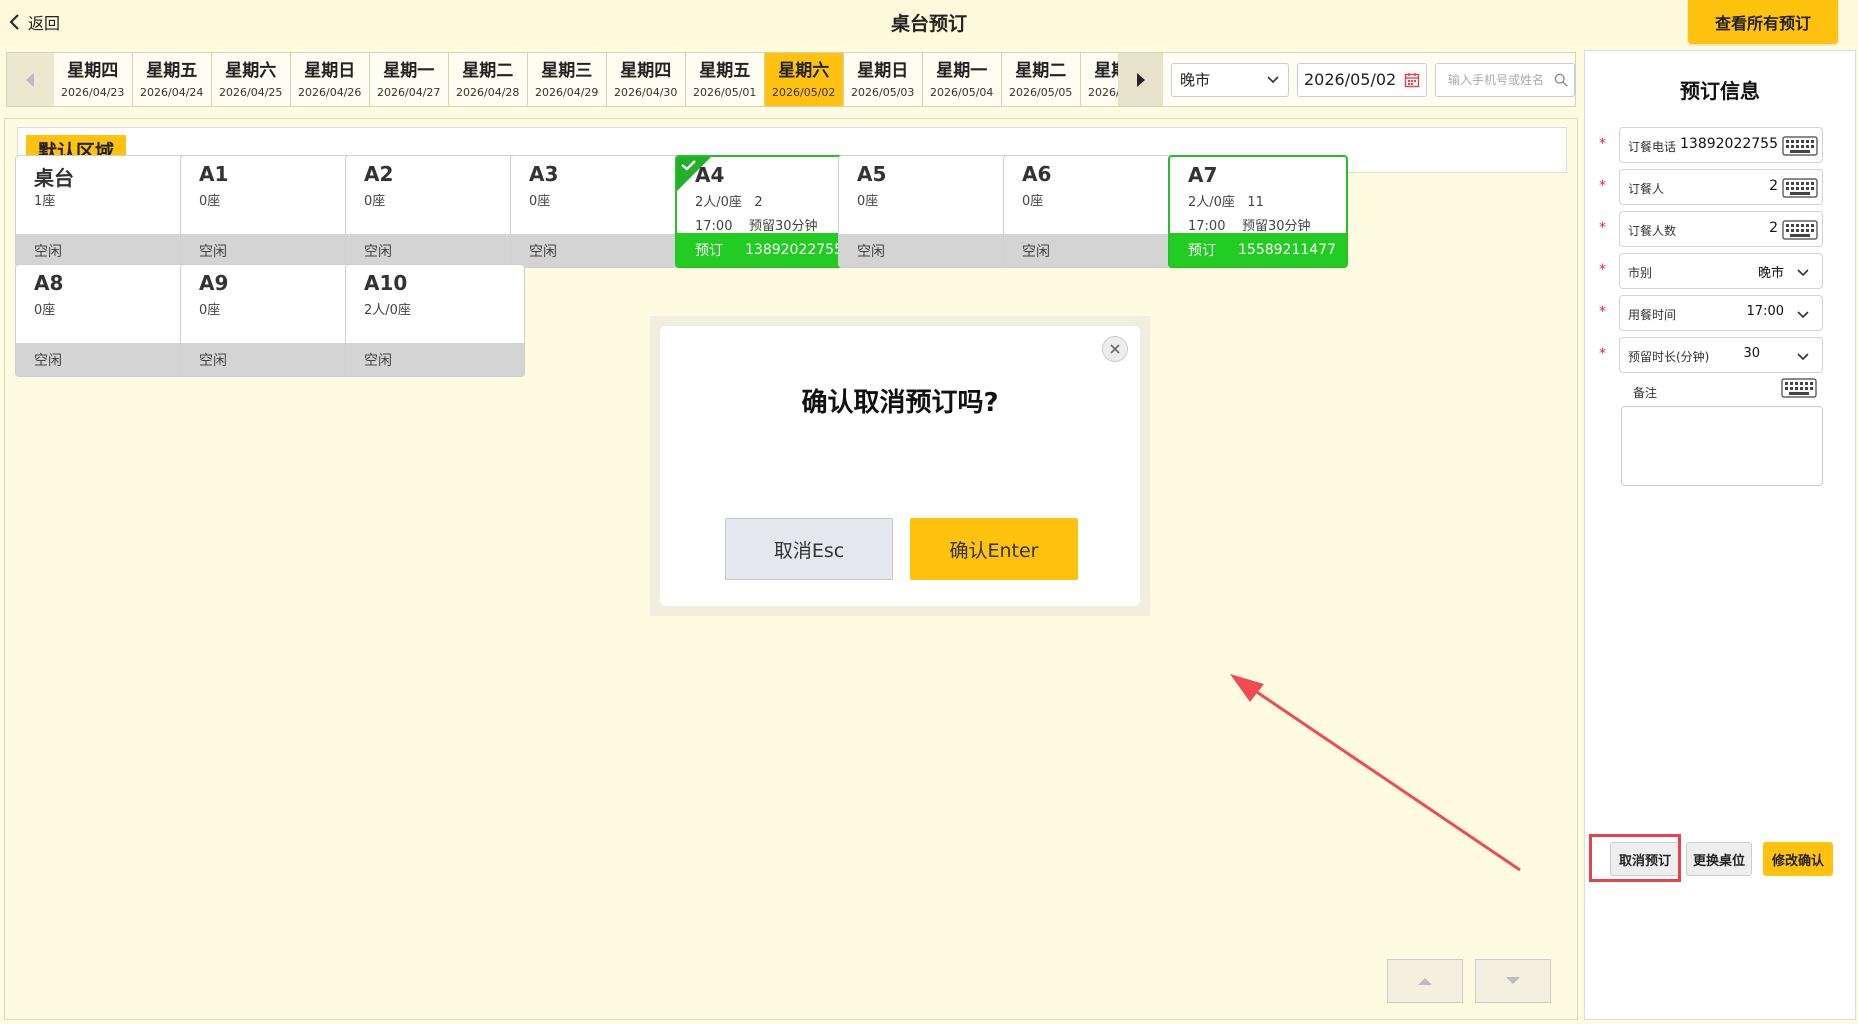 The image size is (1858, 1024). I want to click on meal-period-select: 晚市, so click(1230, 79).